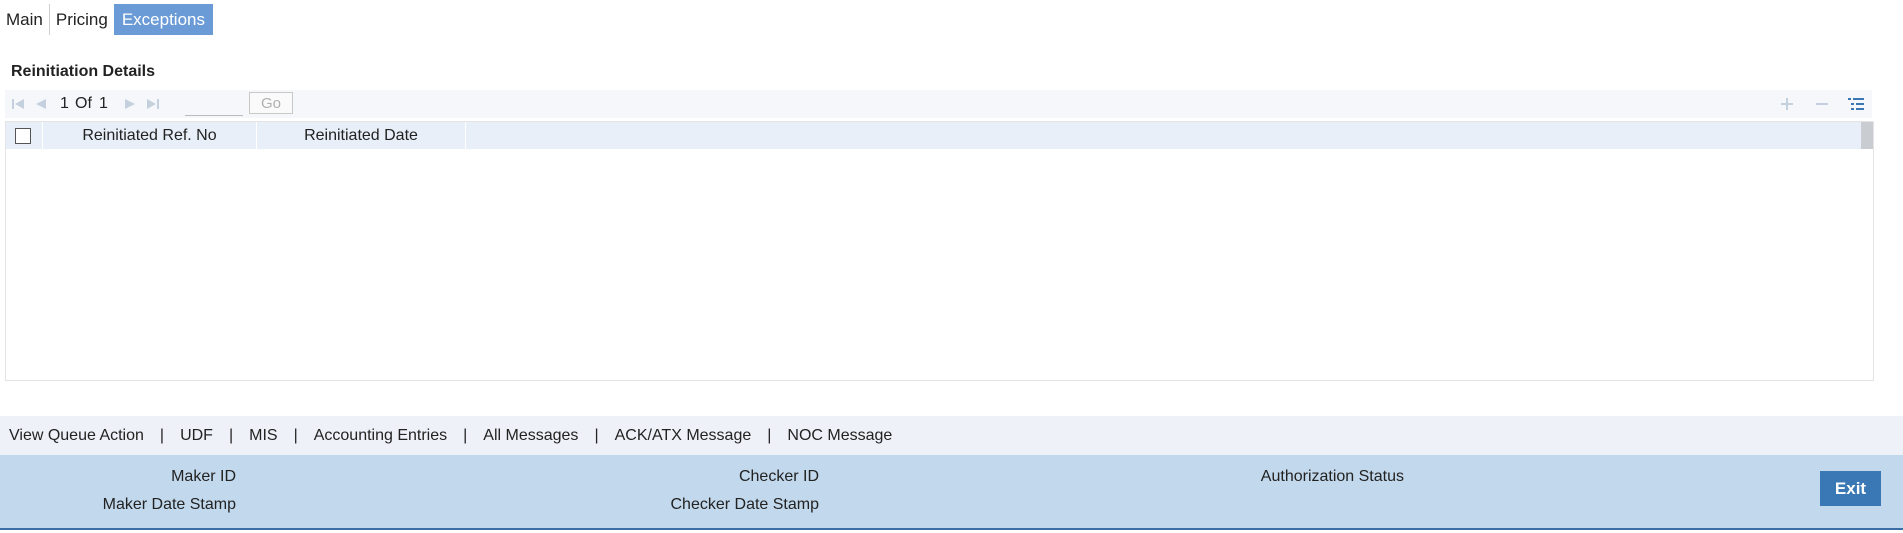 The height and width of the screenshot is (533, 1903). I want to click on checker-date-stamp-label: Checker Date Stamp, so click(744, 504).